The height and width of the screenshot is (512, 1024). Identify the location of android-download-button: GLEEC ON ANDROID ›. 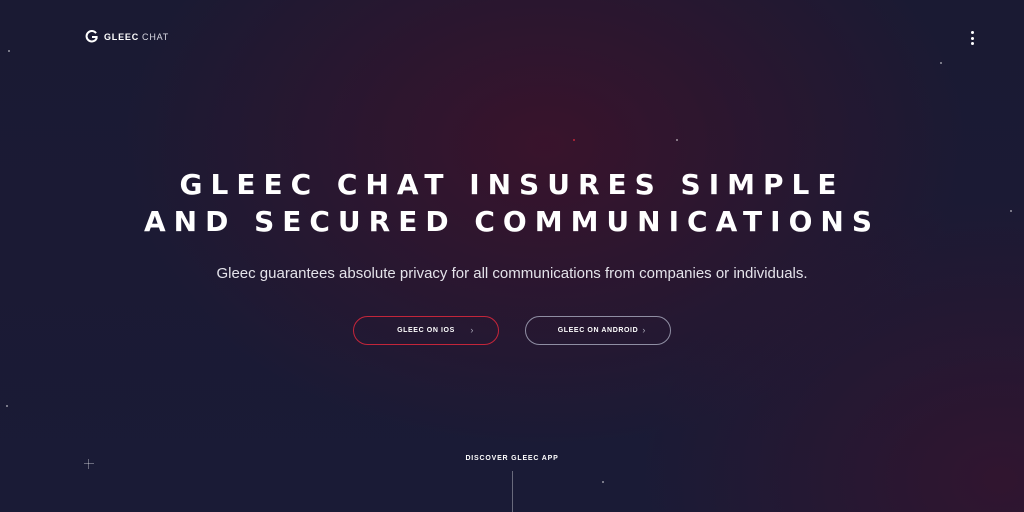
(598, 330).